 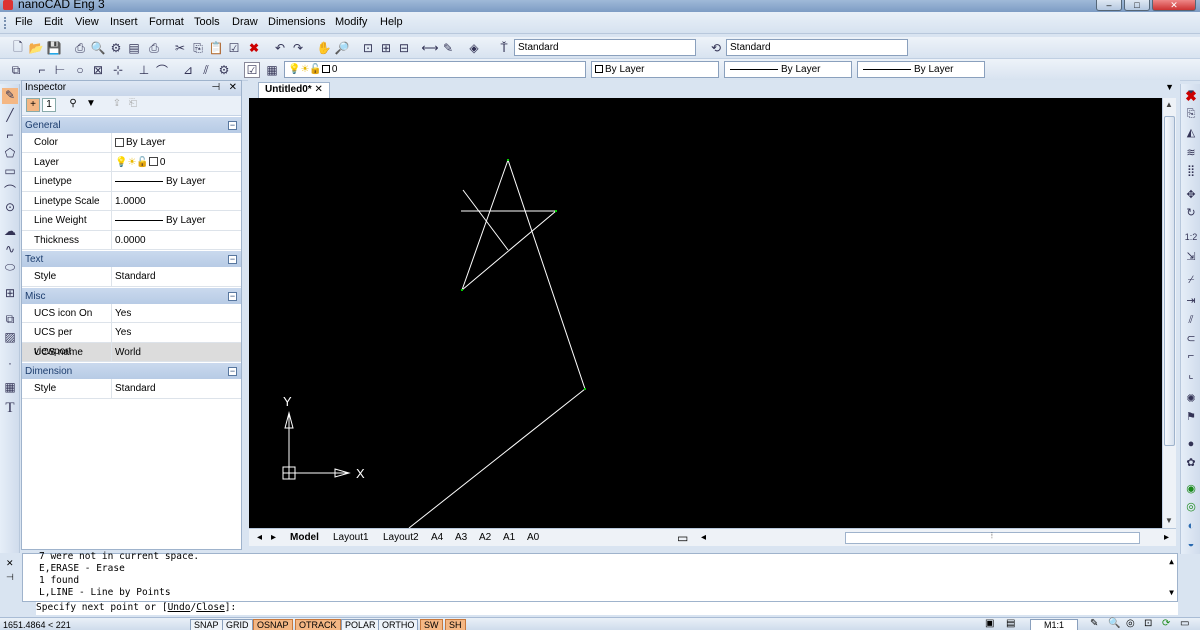 I want to click on layout-prev-icon: ◂, so click(x=259, y=538).